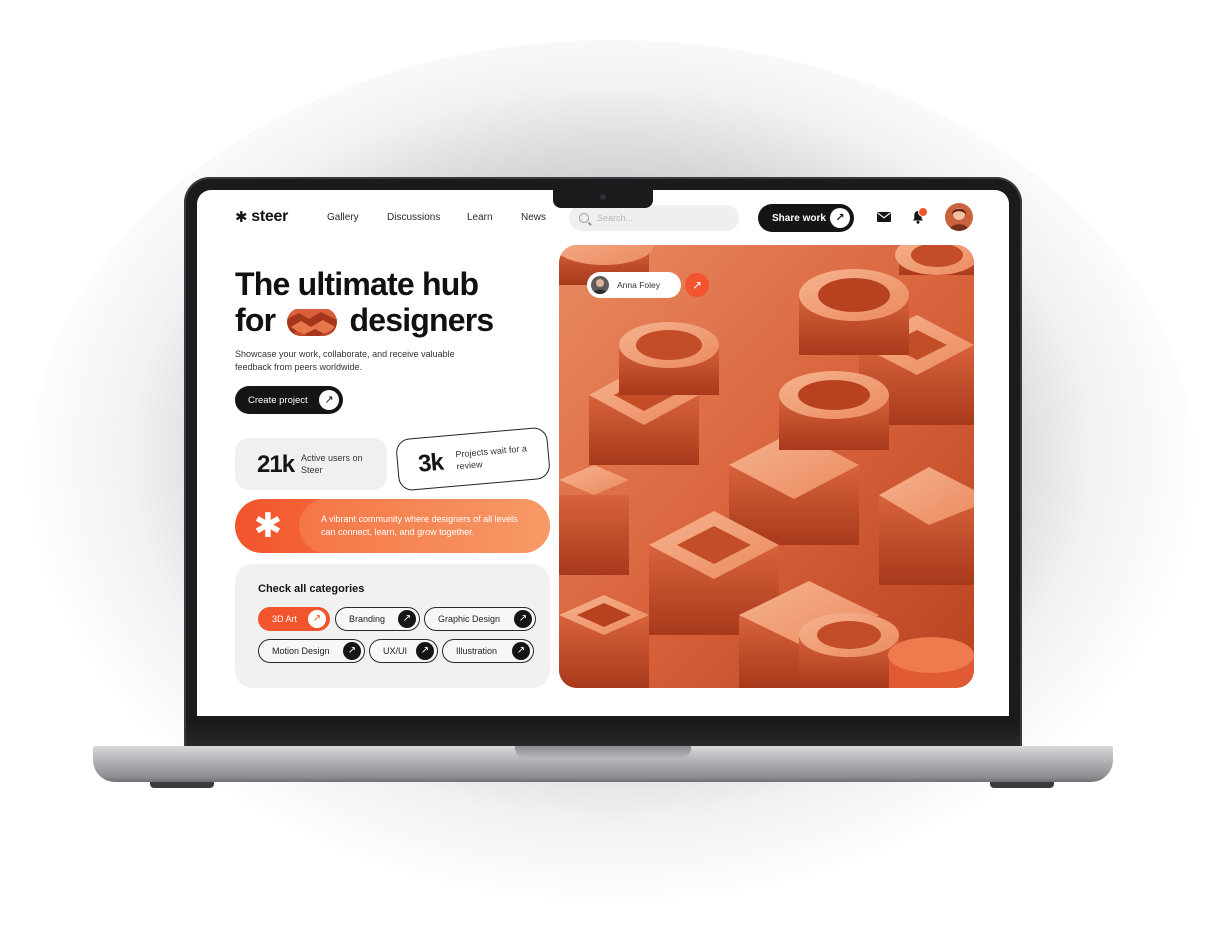 The width and height of the screenshot is (1225, 946). Describe the element at coordinates (884, 217) in the screenshot. I see `mail-icon` at that location.